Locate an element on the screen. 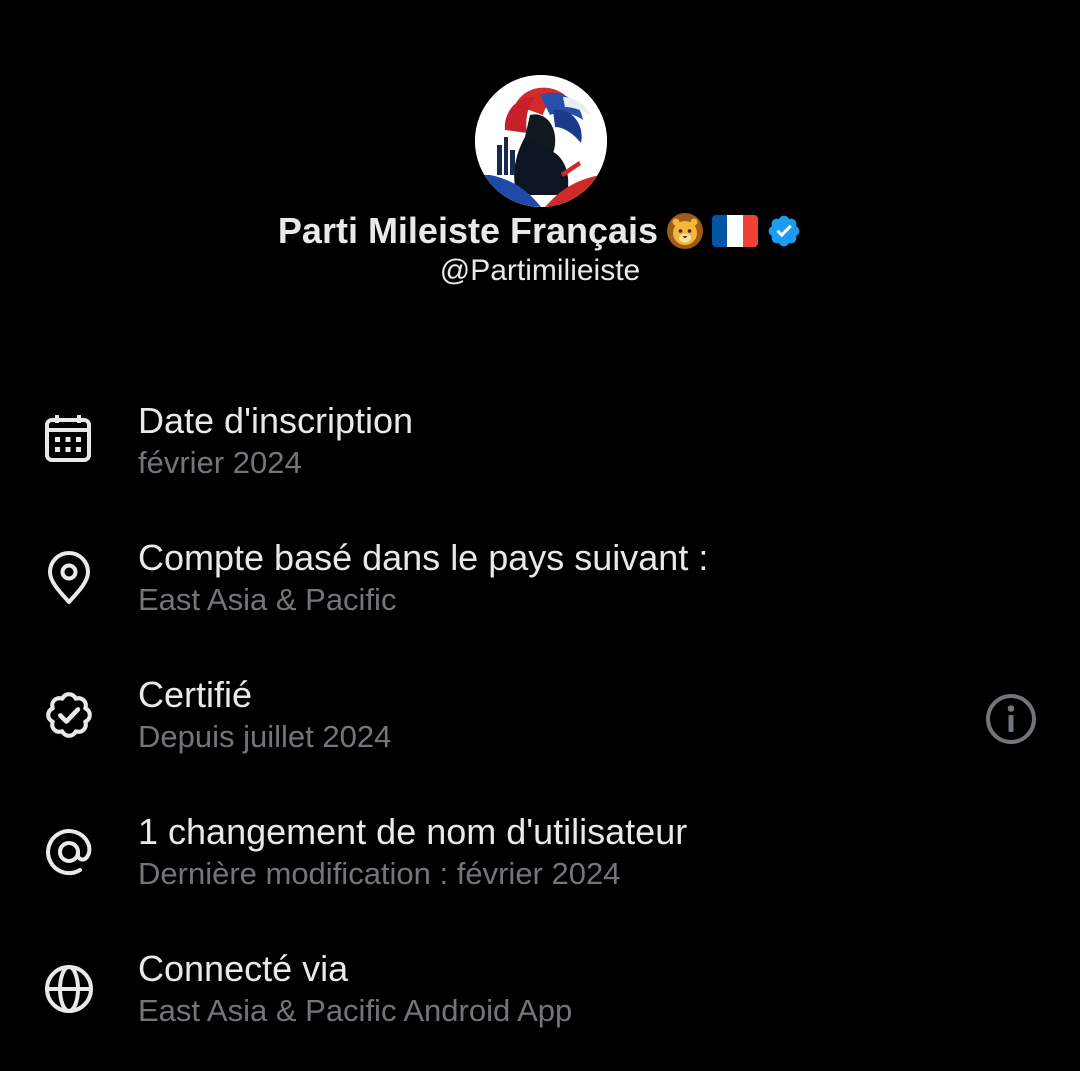 The height and width of the screenshot is (1071, 1080). verified-info-button is located at coordinates (1011, 719).